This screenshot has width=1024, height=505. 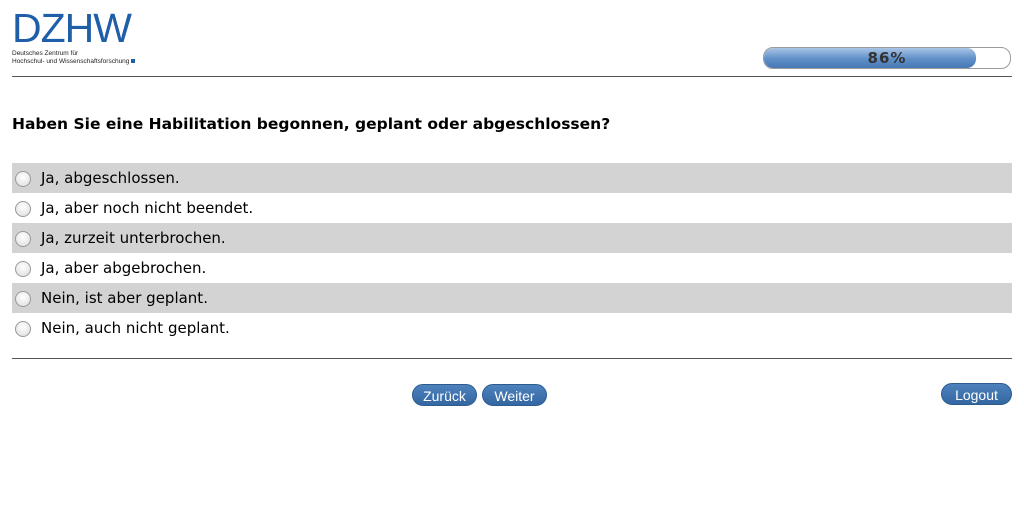 I want to click on header-divider, so click(x=512, y=76).